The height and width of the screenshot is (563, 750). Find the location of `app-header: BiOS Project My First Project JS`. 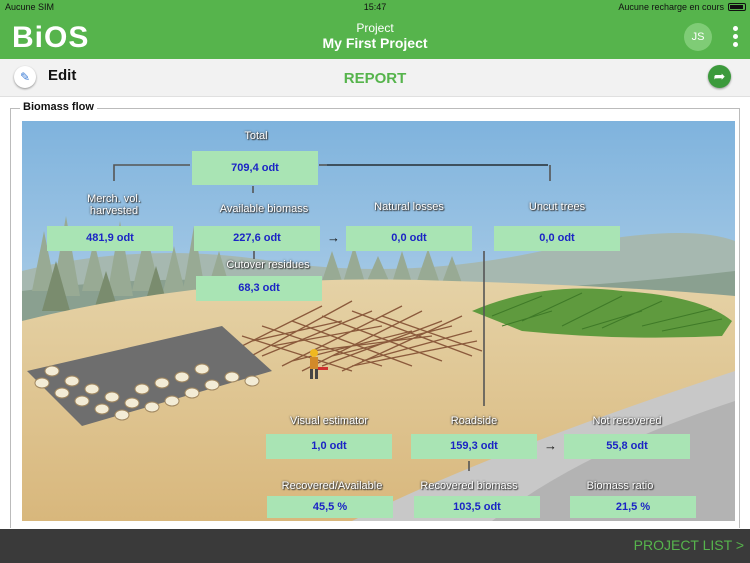

app-header: BiOS Project My First Project JS is located at coordinates (375, 37).